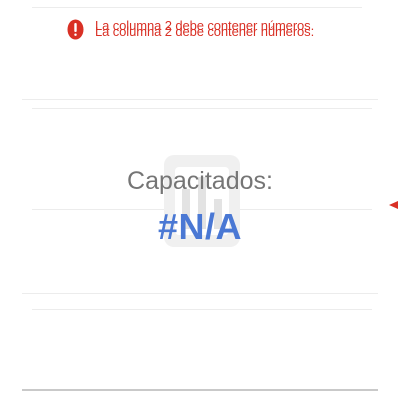 The width and height of the screenshot is (400, 400). I want to click on error-text-shadow: La columna 2 debe contener números., so click(205, 31).